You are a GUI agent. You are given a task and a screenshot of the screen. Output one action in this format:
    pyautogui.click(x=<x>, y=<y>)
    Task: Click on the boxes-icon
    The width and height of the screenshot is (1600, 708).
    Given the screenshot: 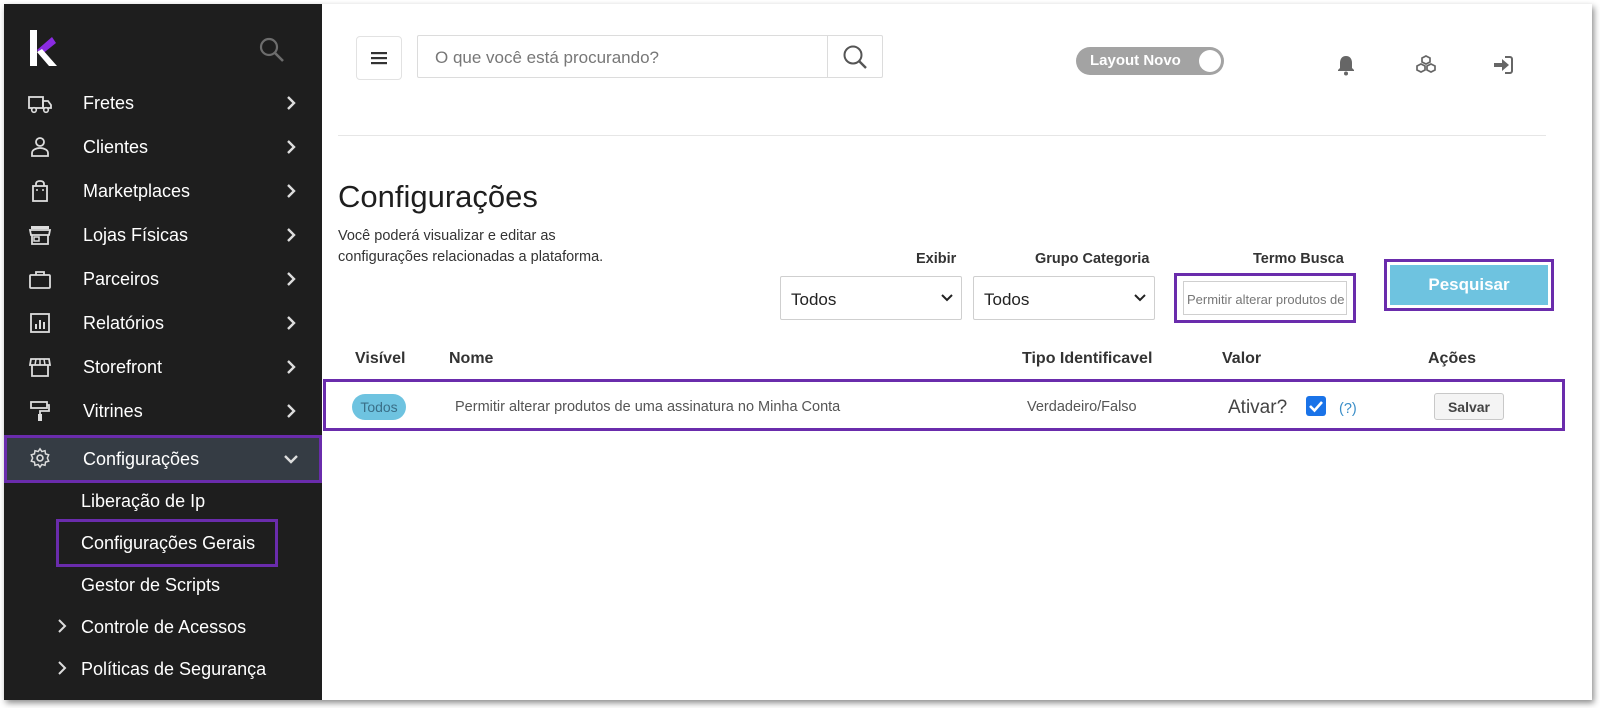 What is the action you would take?
    pyautogui.click(x=1426, y=65)
    